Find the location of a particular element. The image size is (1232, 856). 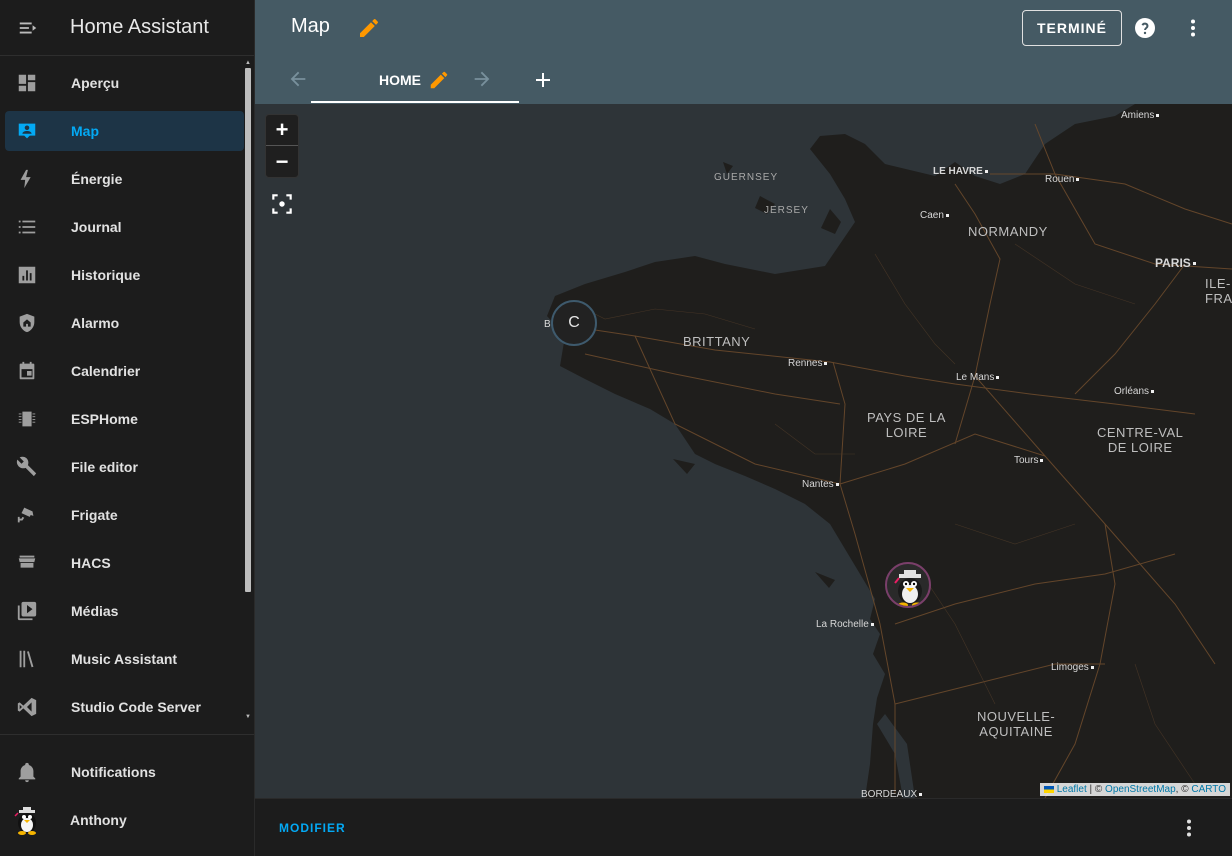

ukraine-flag-icon is located at coordinates (1048, 789).